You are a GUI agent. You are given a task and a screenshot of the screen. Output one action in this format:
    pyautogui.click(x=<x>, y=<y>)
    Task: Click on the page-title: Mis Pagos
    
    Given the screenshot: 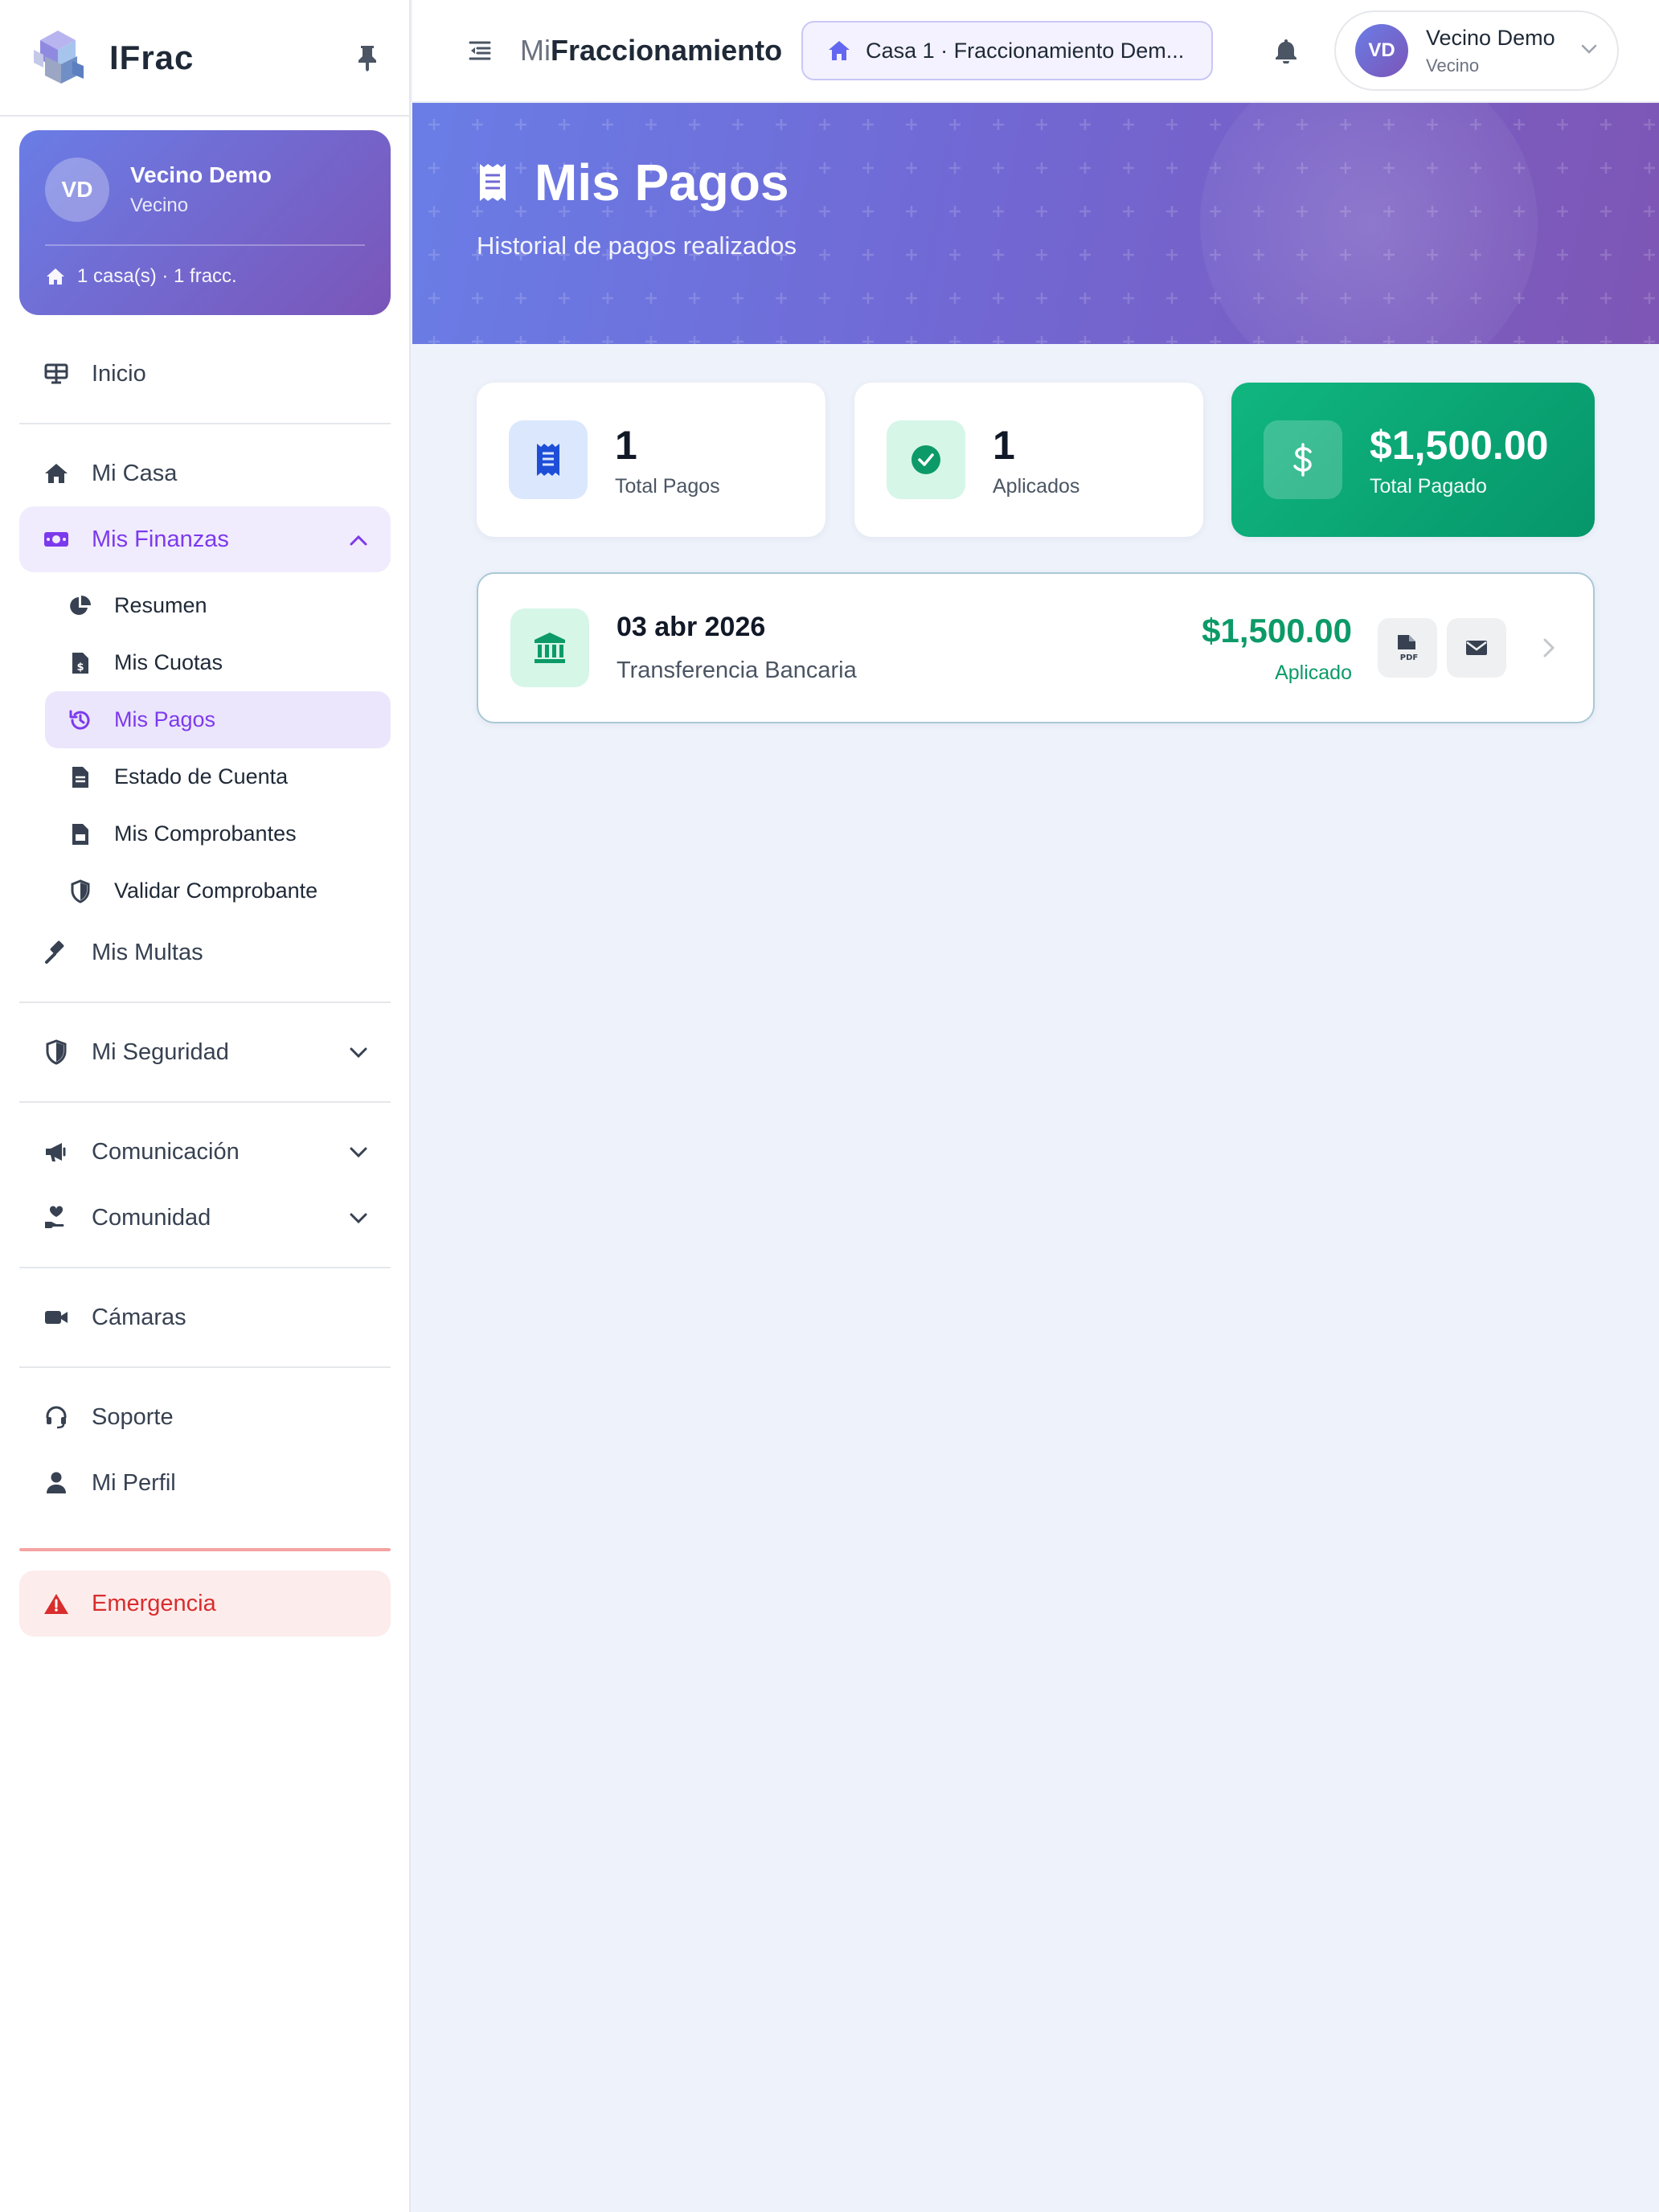 What is the action you would take?
    pyautogui.click(x=633, y=182)
    